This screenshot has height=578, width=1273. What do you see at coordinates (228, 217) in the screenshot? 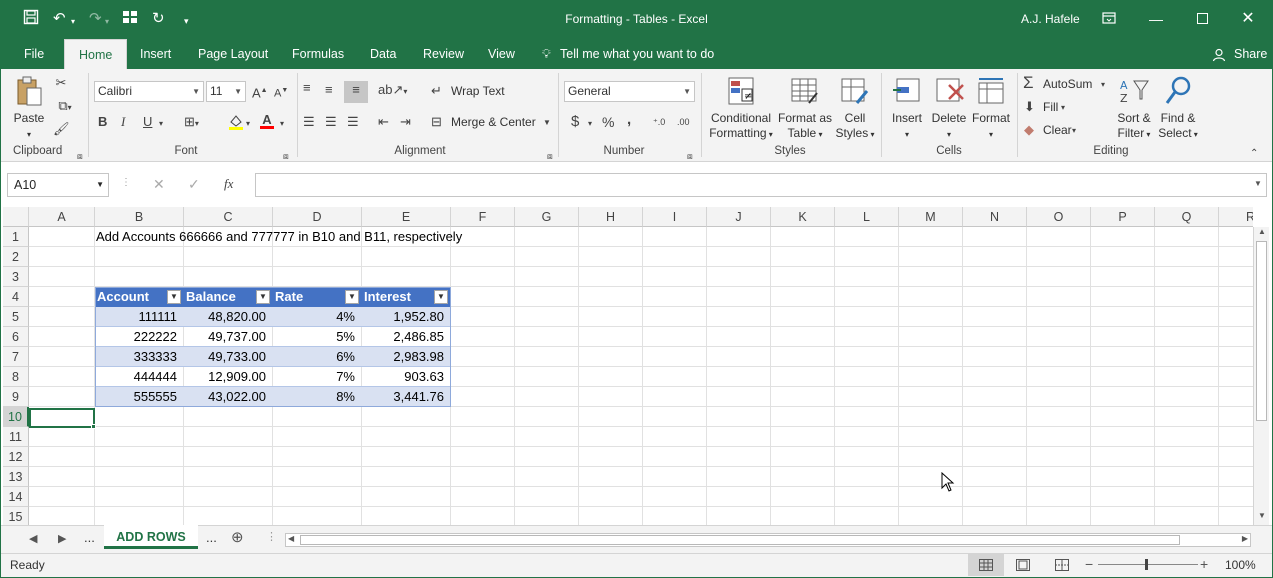
I see `column-header-c: C` at bounding box center [228, 217].